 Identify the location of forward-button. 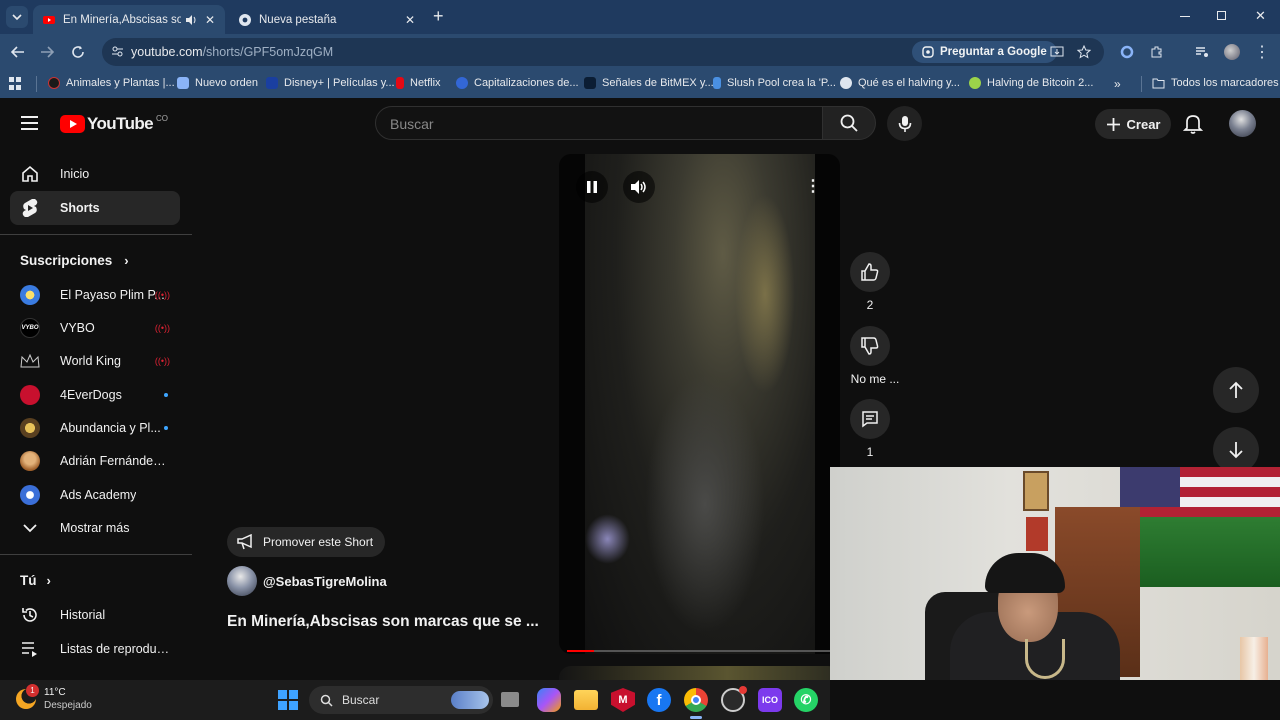
(47, 52).